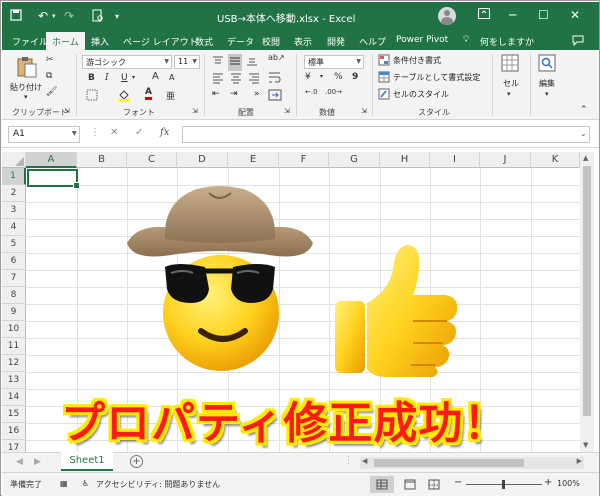  Describe the element at coordinates (384, 95) in the screenshot. I see `cell-style-icon` at that location.